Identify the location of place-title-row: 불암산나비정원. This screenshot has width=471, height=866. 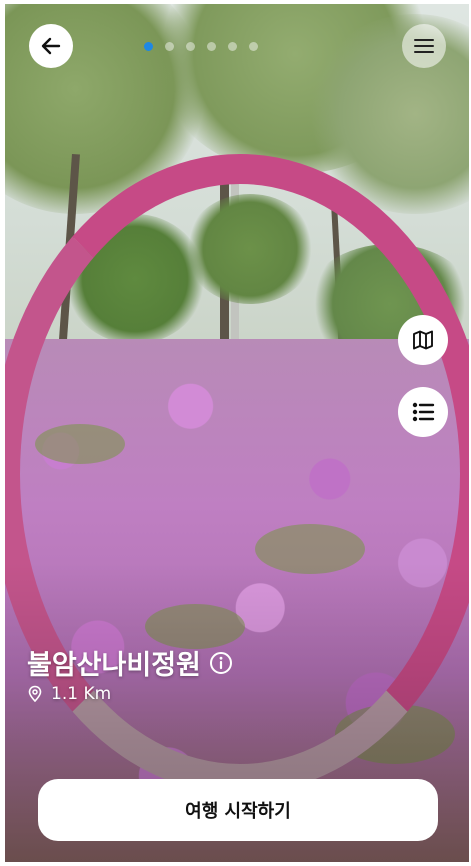
(130, 662).